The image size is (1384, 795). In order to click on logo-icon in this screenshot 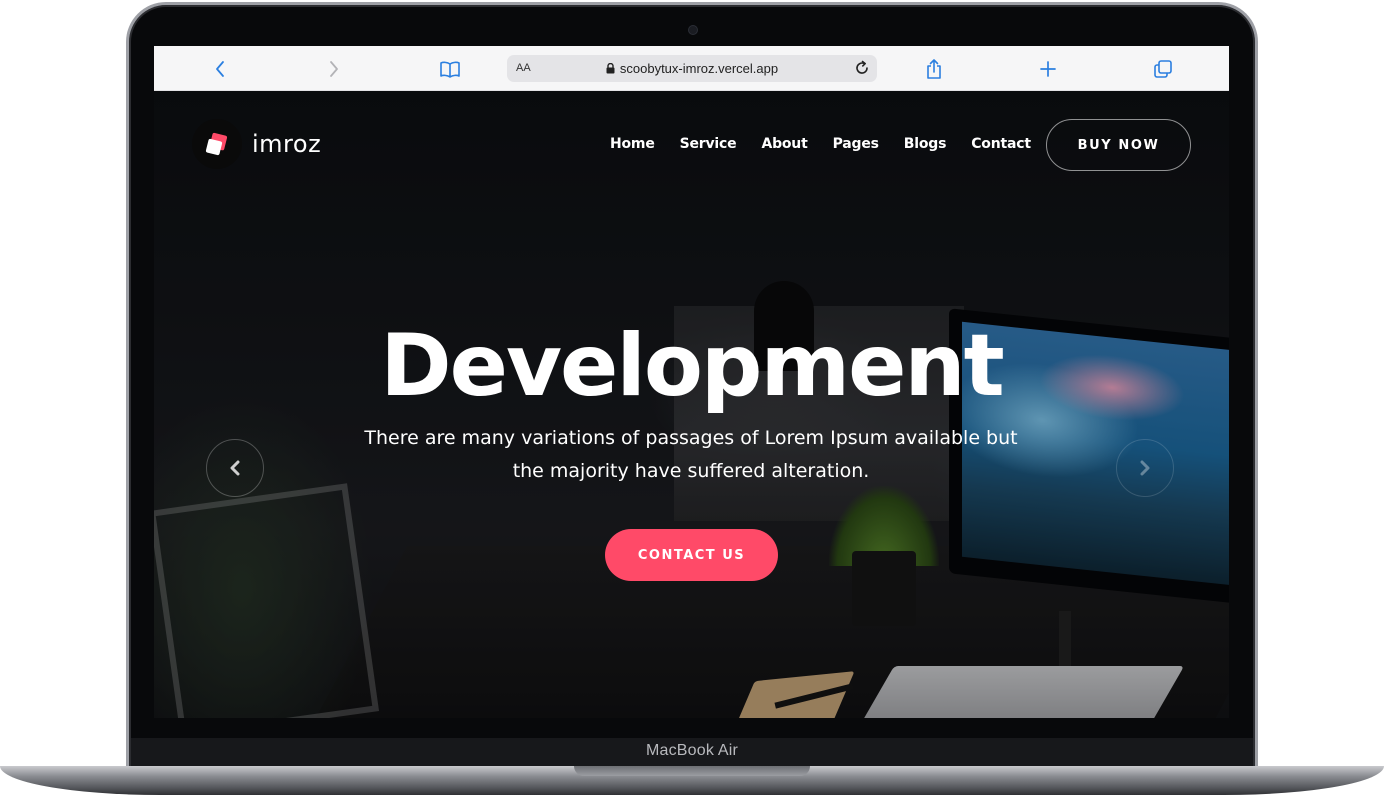, I will do `click(217, 144)`.